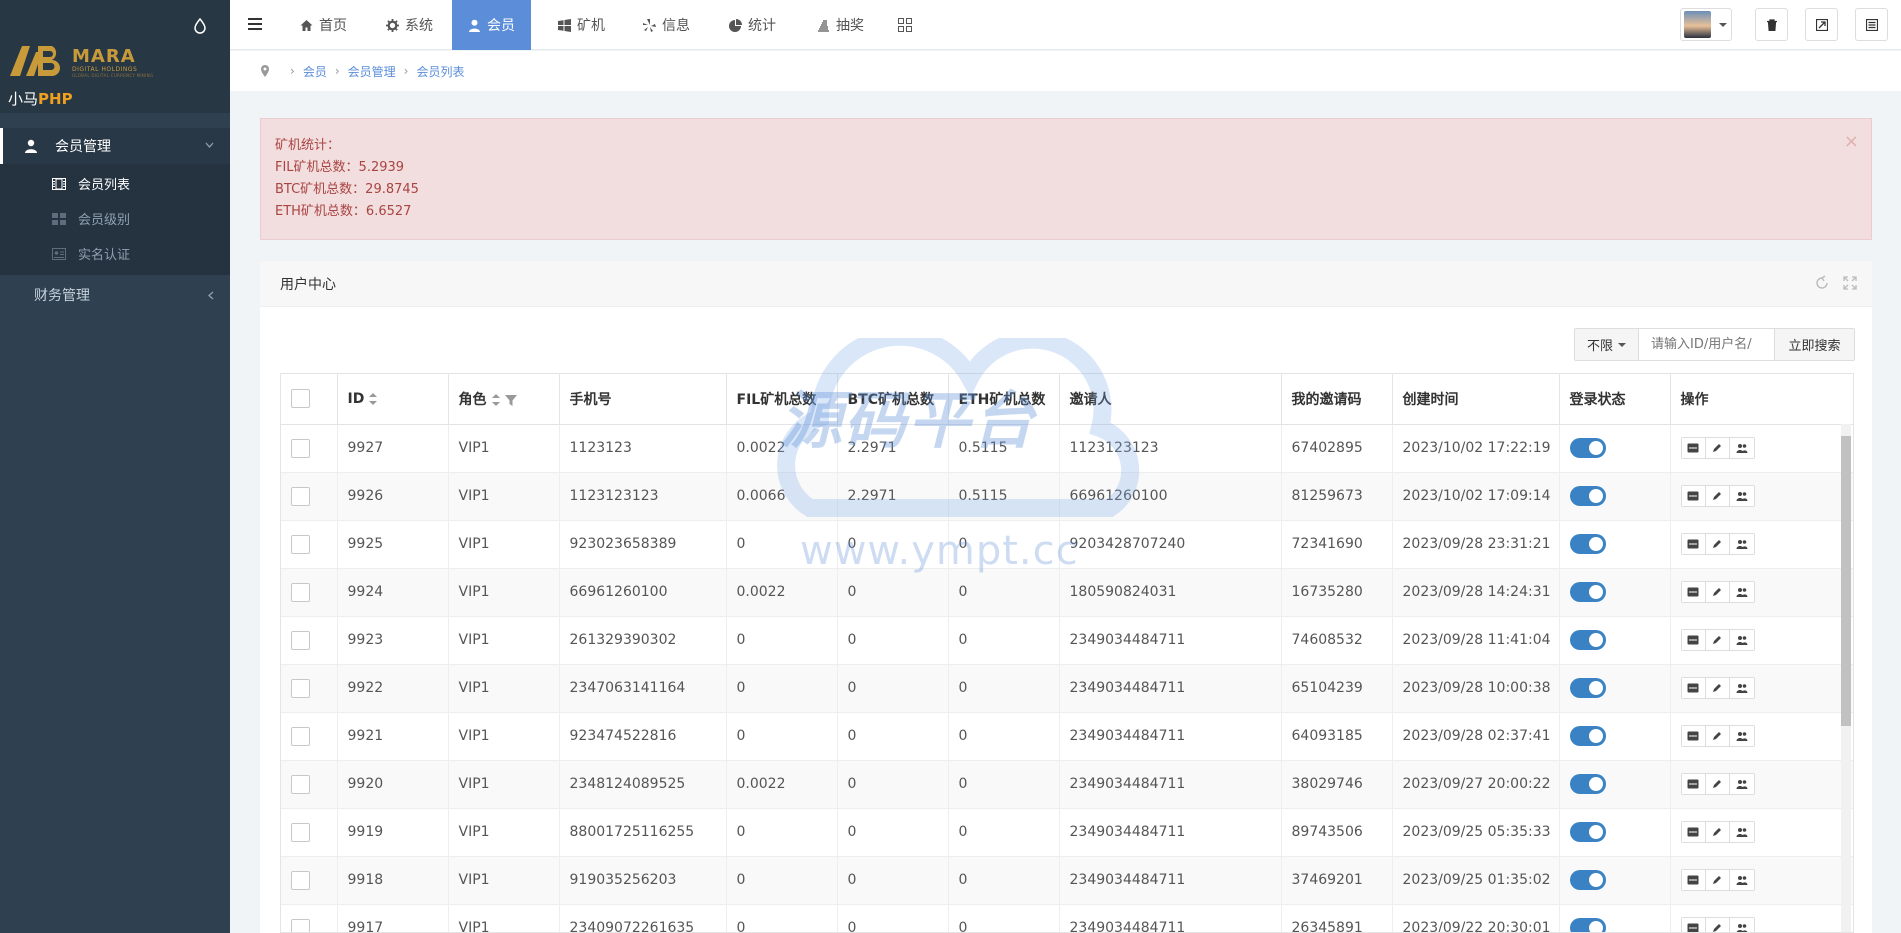  What do you see at coordinates (643, 736) in the screenshot?
I see `cell-phone: 923474522816` at bounding box center [643, 736].